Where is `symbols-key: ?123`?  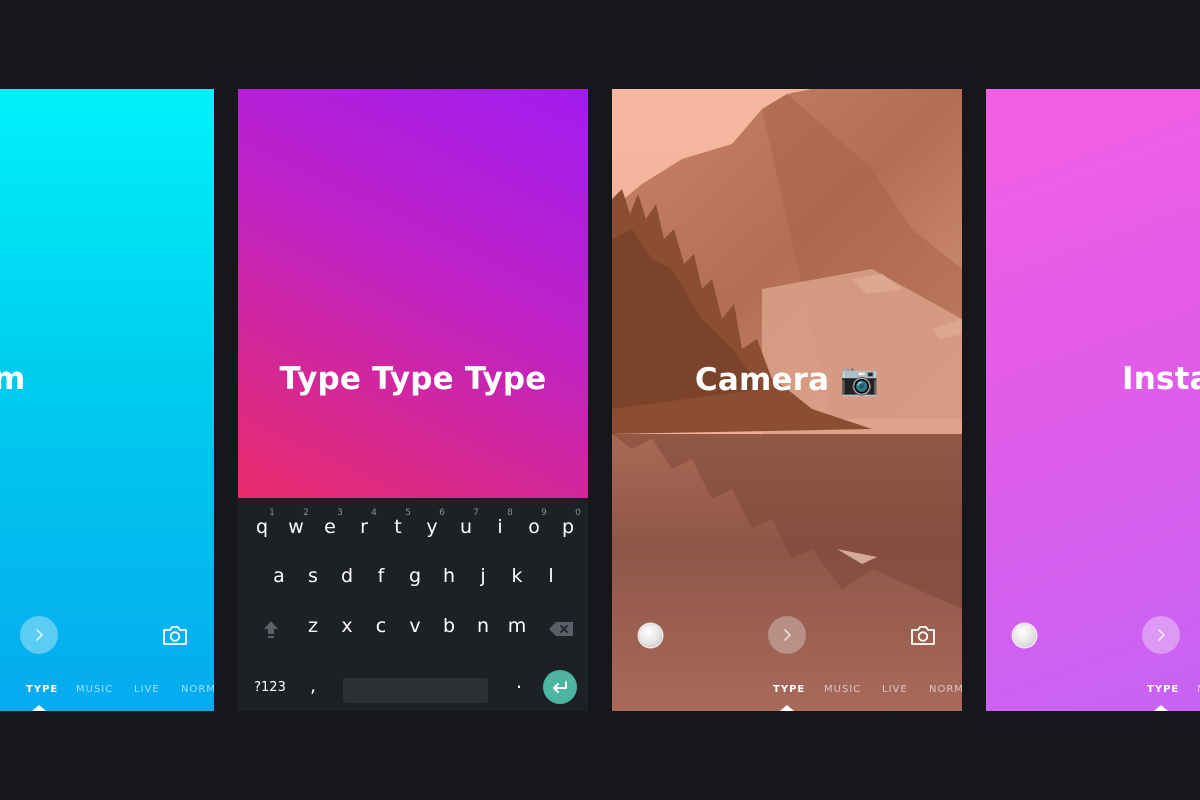
symbols-key: ?123 is located at coordinates (270, 687).